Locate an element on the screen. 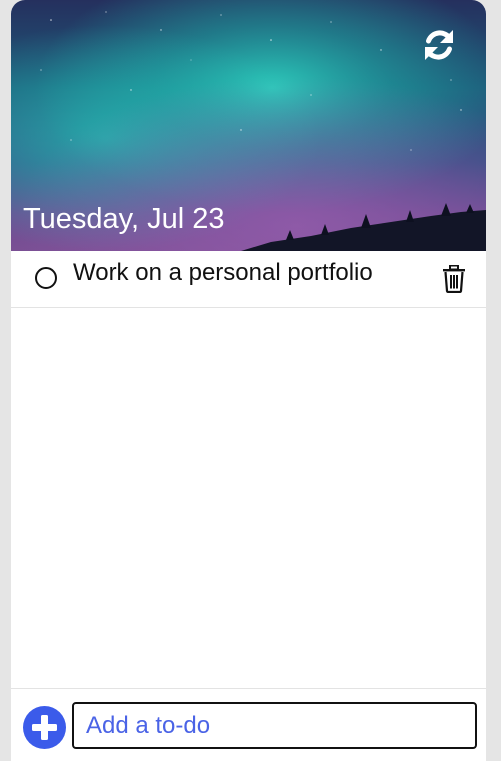 This screenshot has width=501, height=761. complete-checkbox is located at coordinates (46, 278).